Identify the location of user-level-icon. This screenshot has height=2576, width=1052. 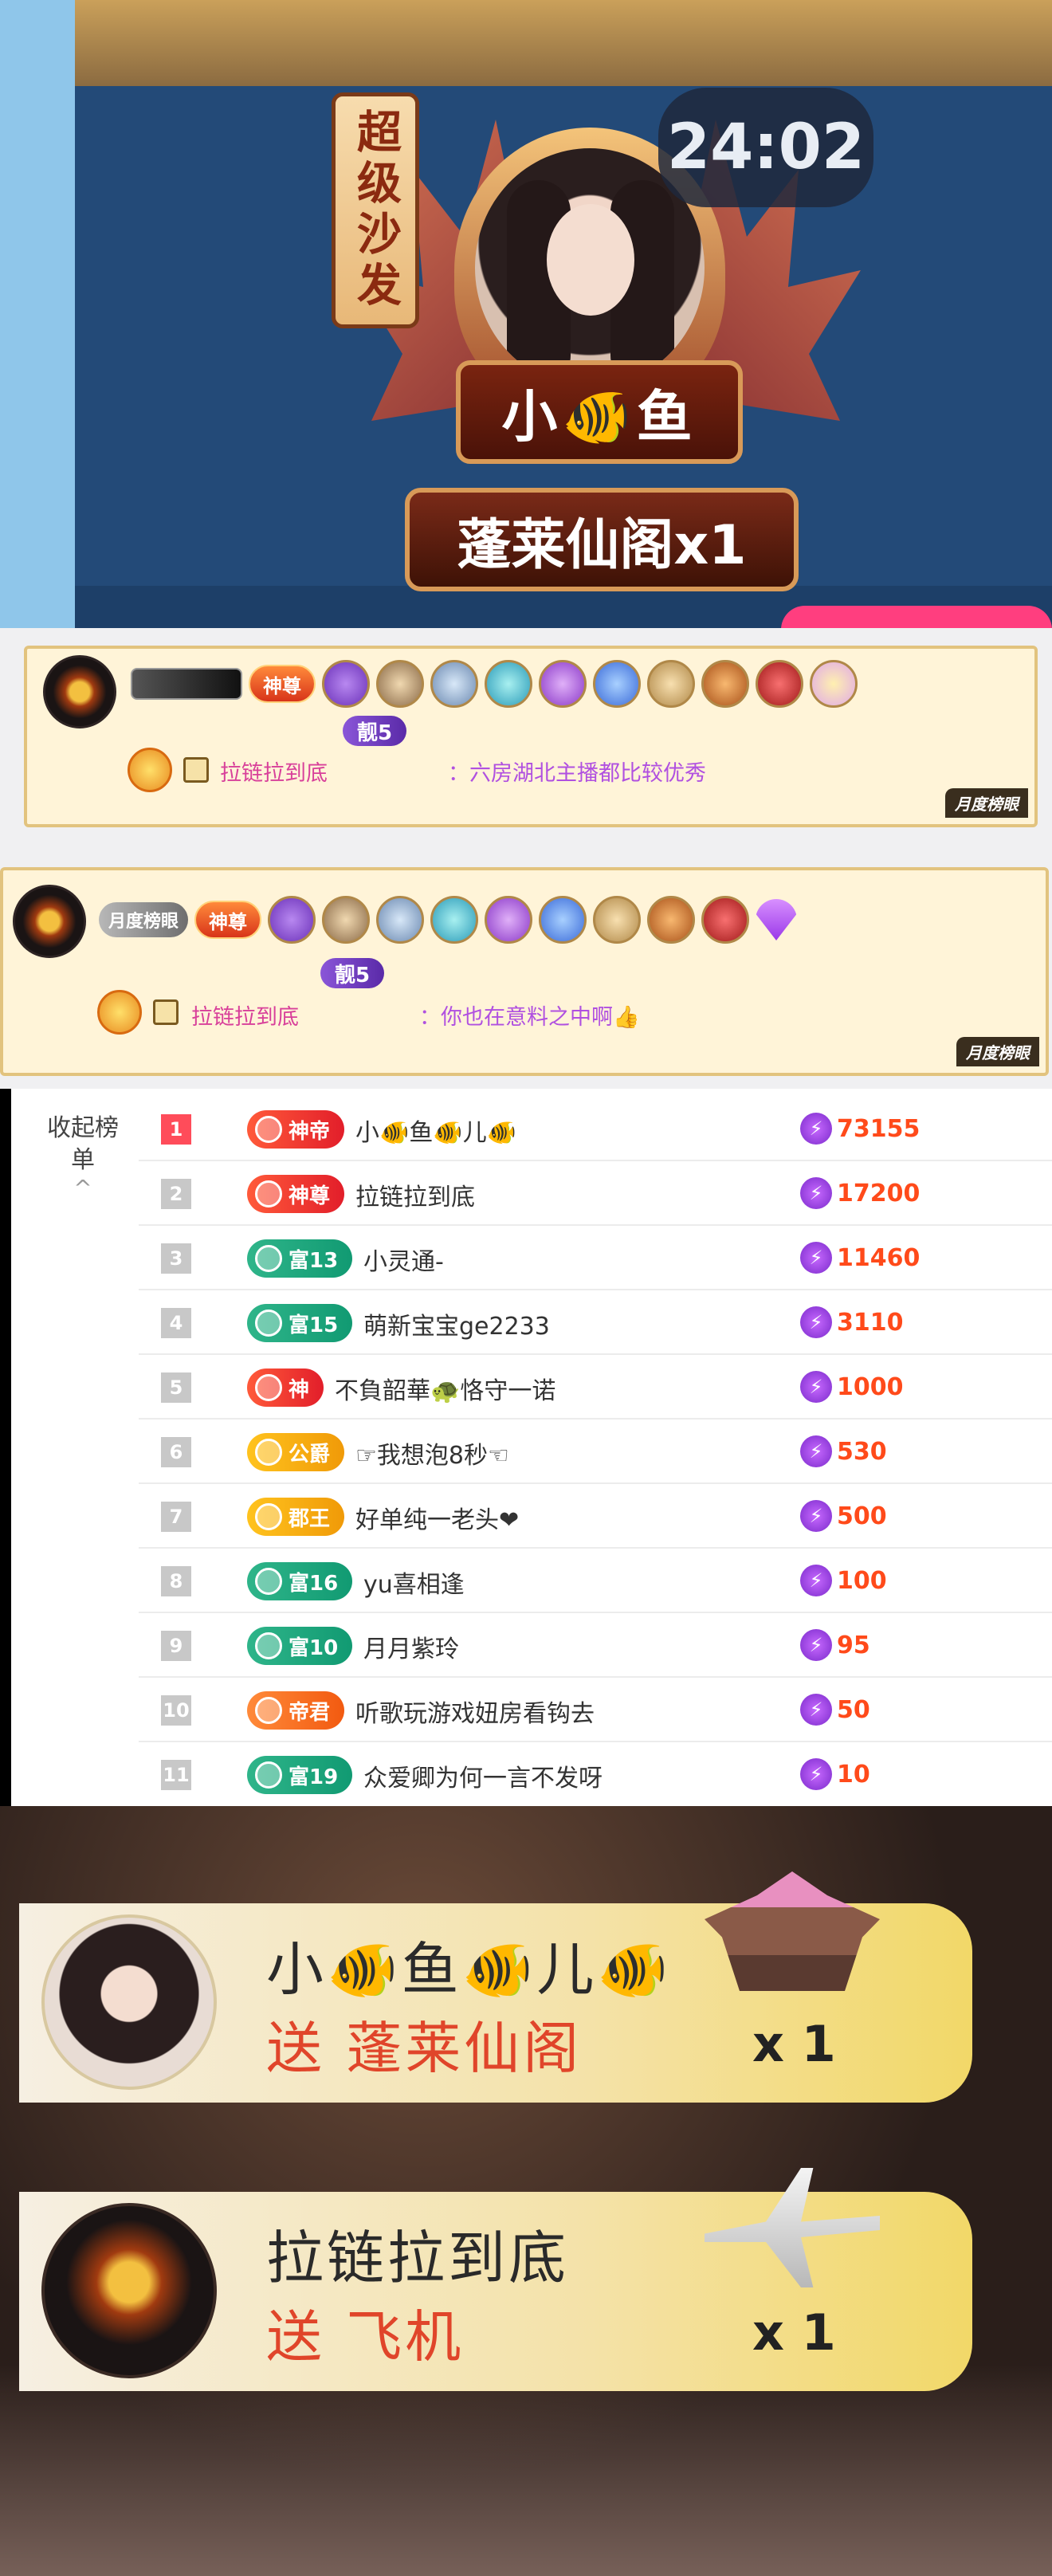
(150, 770).